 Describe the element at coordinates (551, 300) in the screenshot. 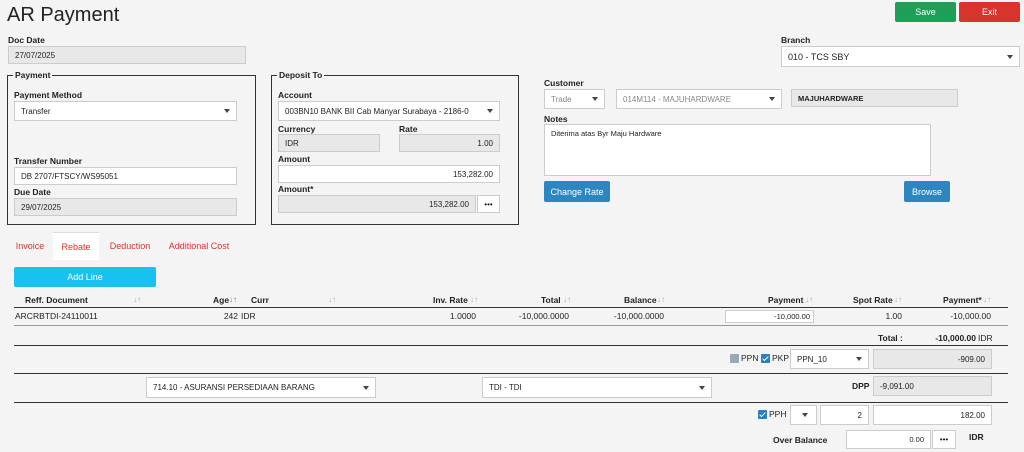

I see `col-total: Total` at that location.